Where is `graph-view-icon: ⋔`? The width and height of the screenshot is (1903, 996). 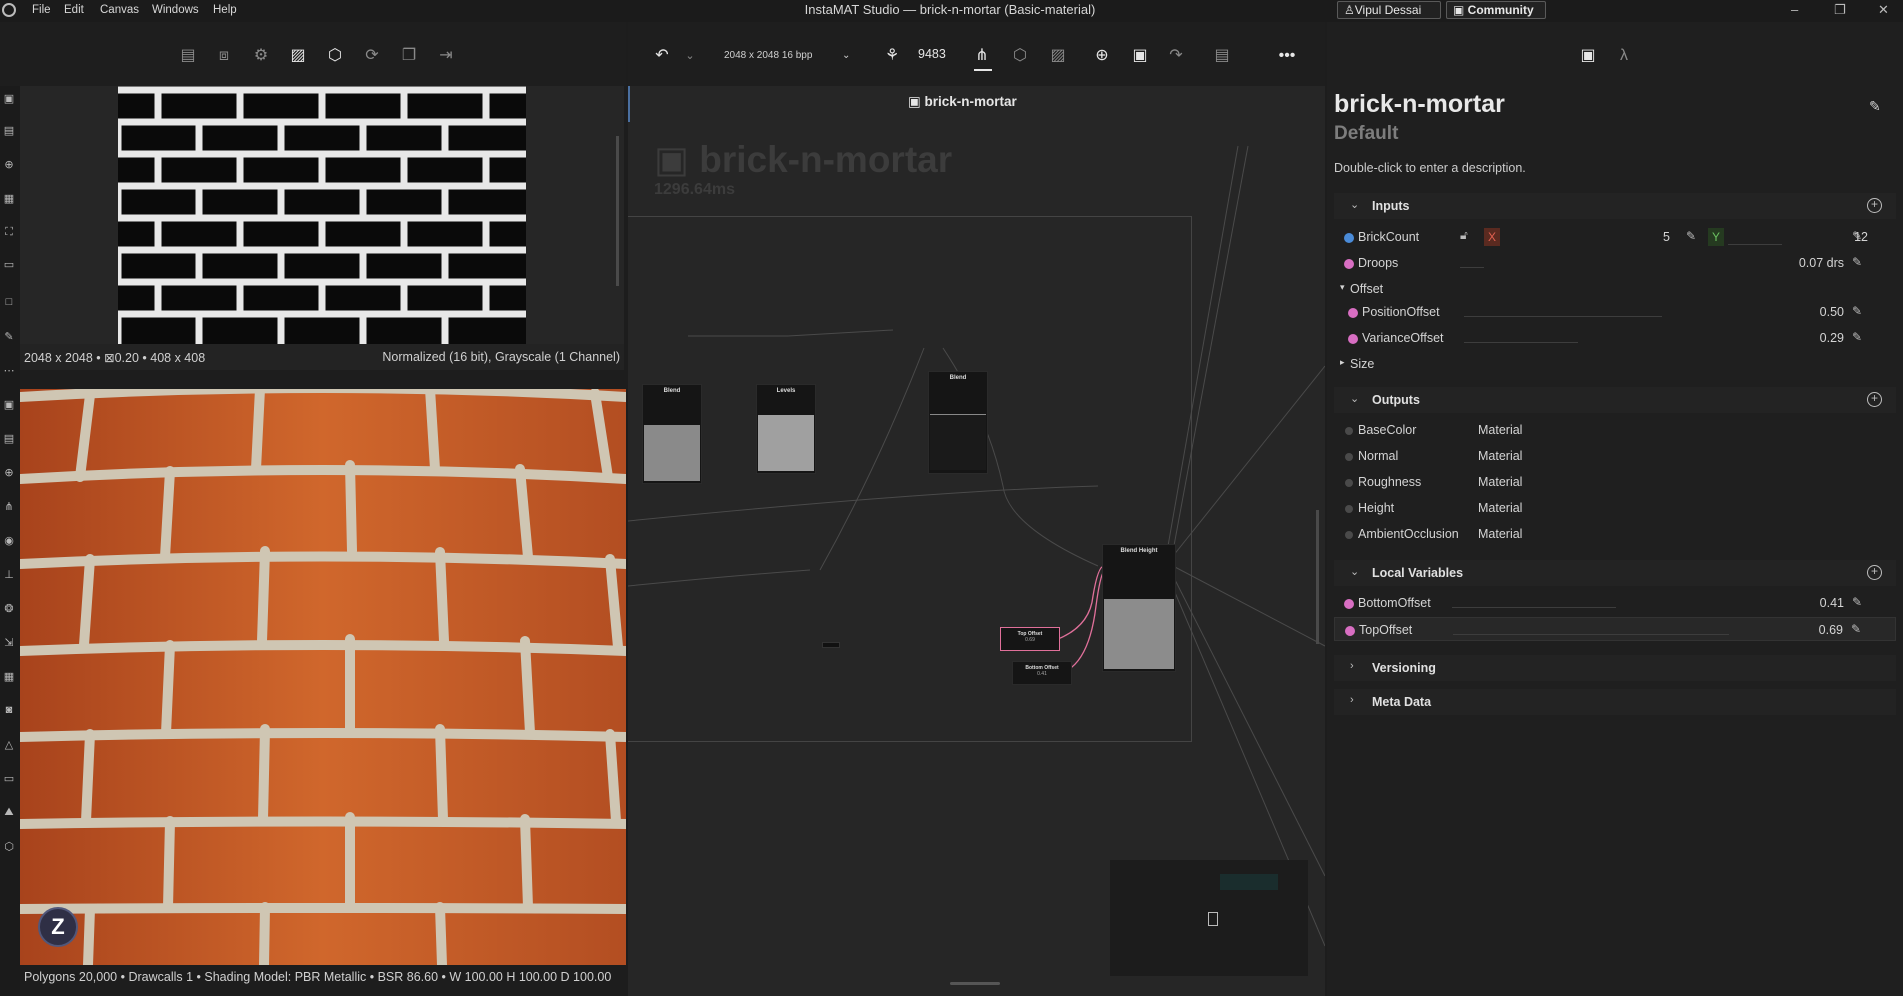
graph-view-icon: ⋔ is located at coordinates (982, 56).